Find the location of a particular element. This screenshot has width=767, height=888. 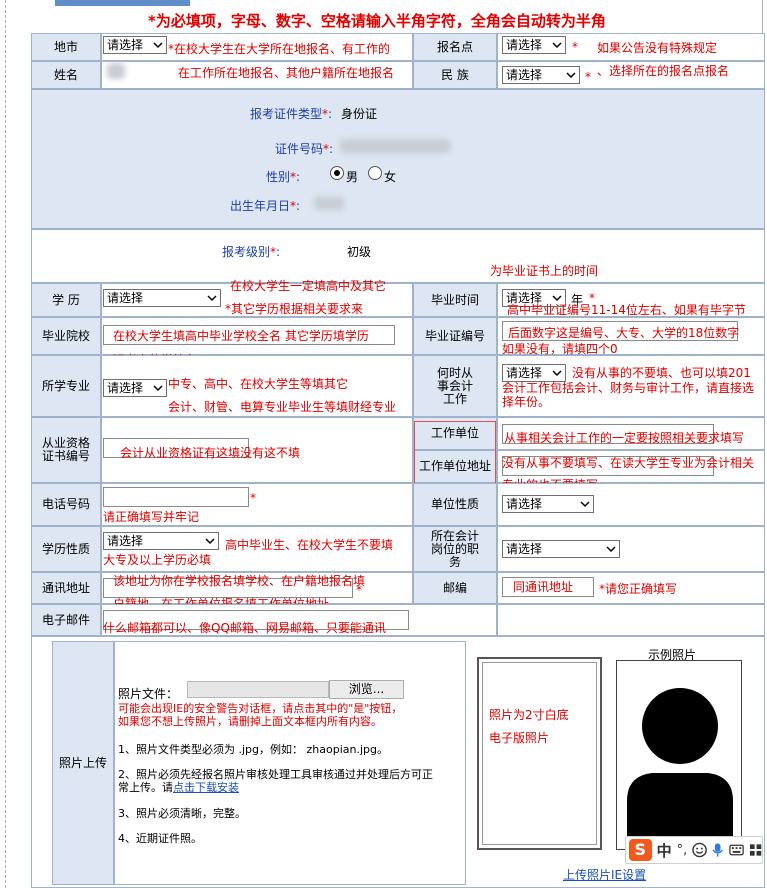

cert-type-value: 身份证 is located at coordinates (359, 114).